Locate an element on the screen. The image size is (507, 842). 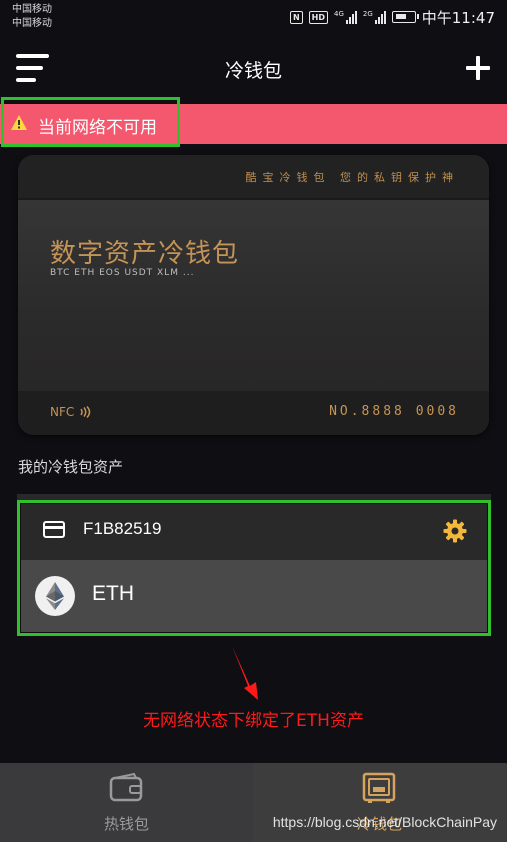
card-bottom-bar: NFC NO.8888 0008 is located at coordinates (253, 413).